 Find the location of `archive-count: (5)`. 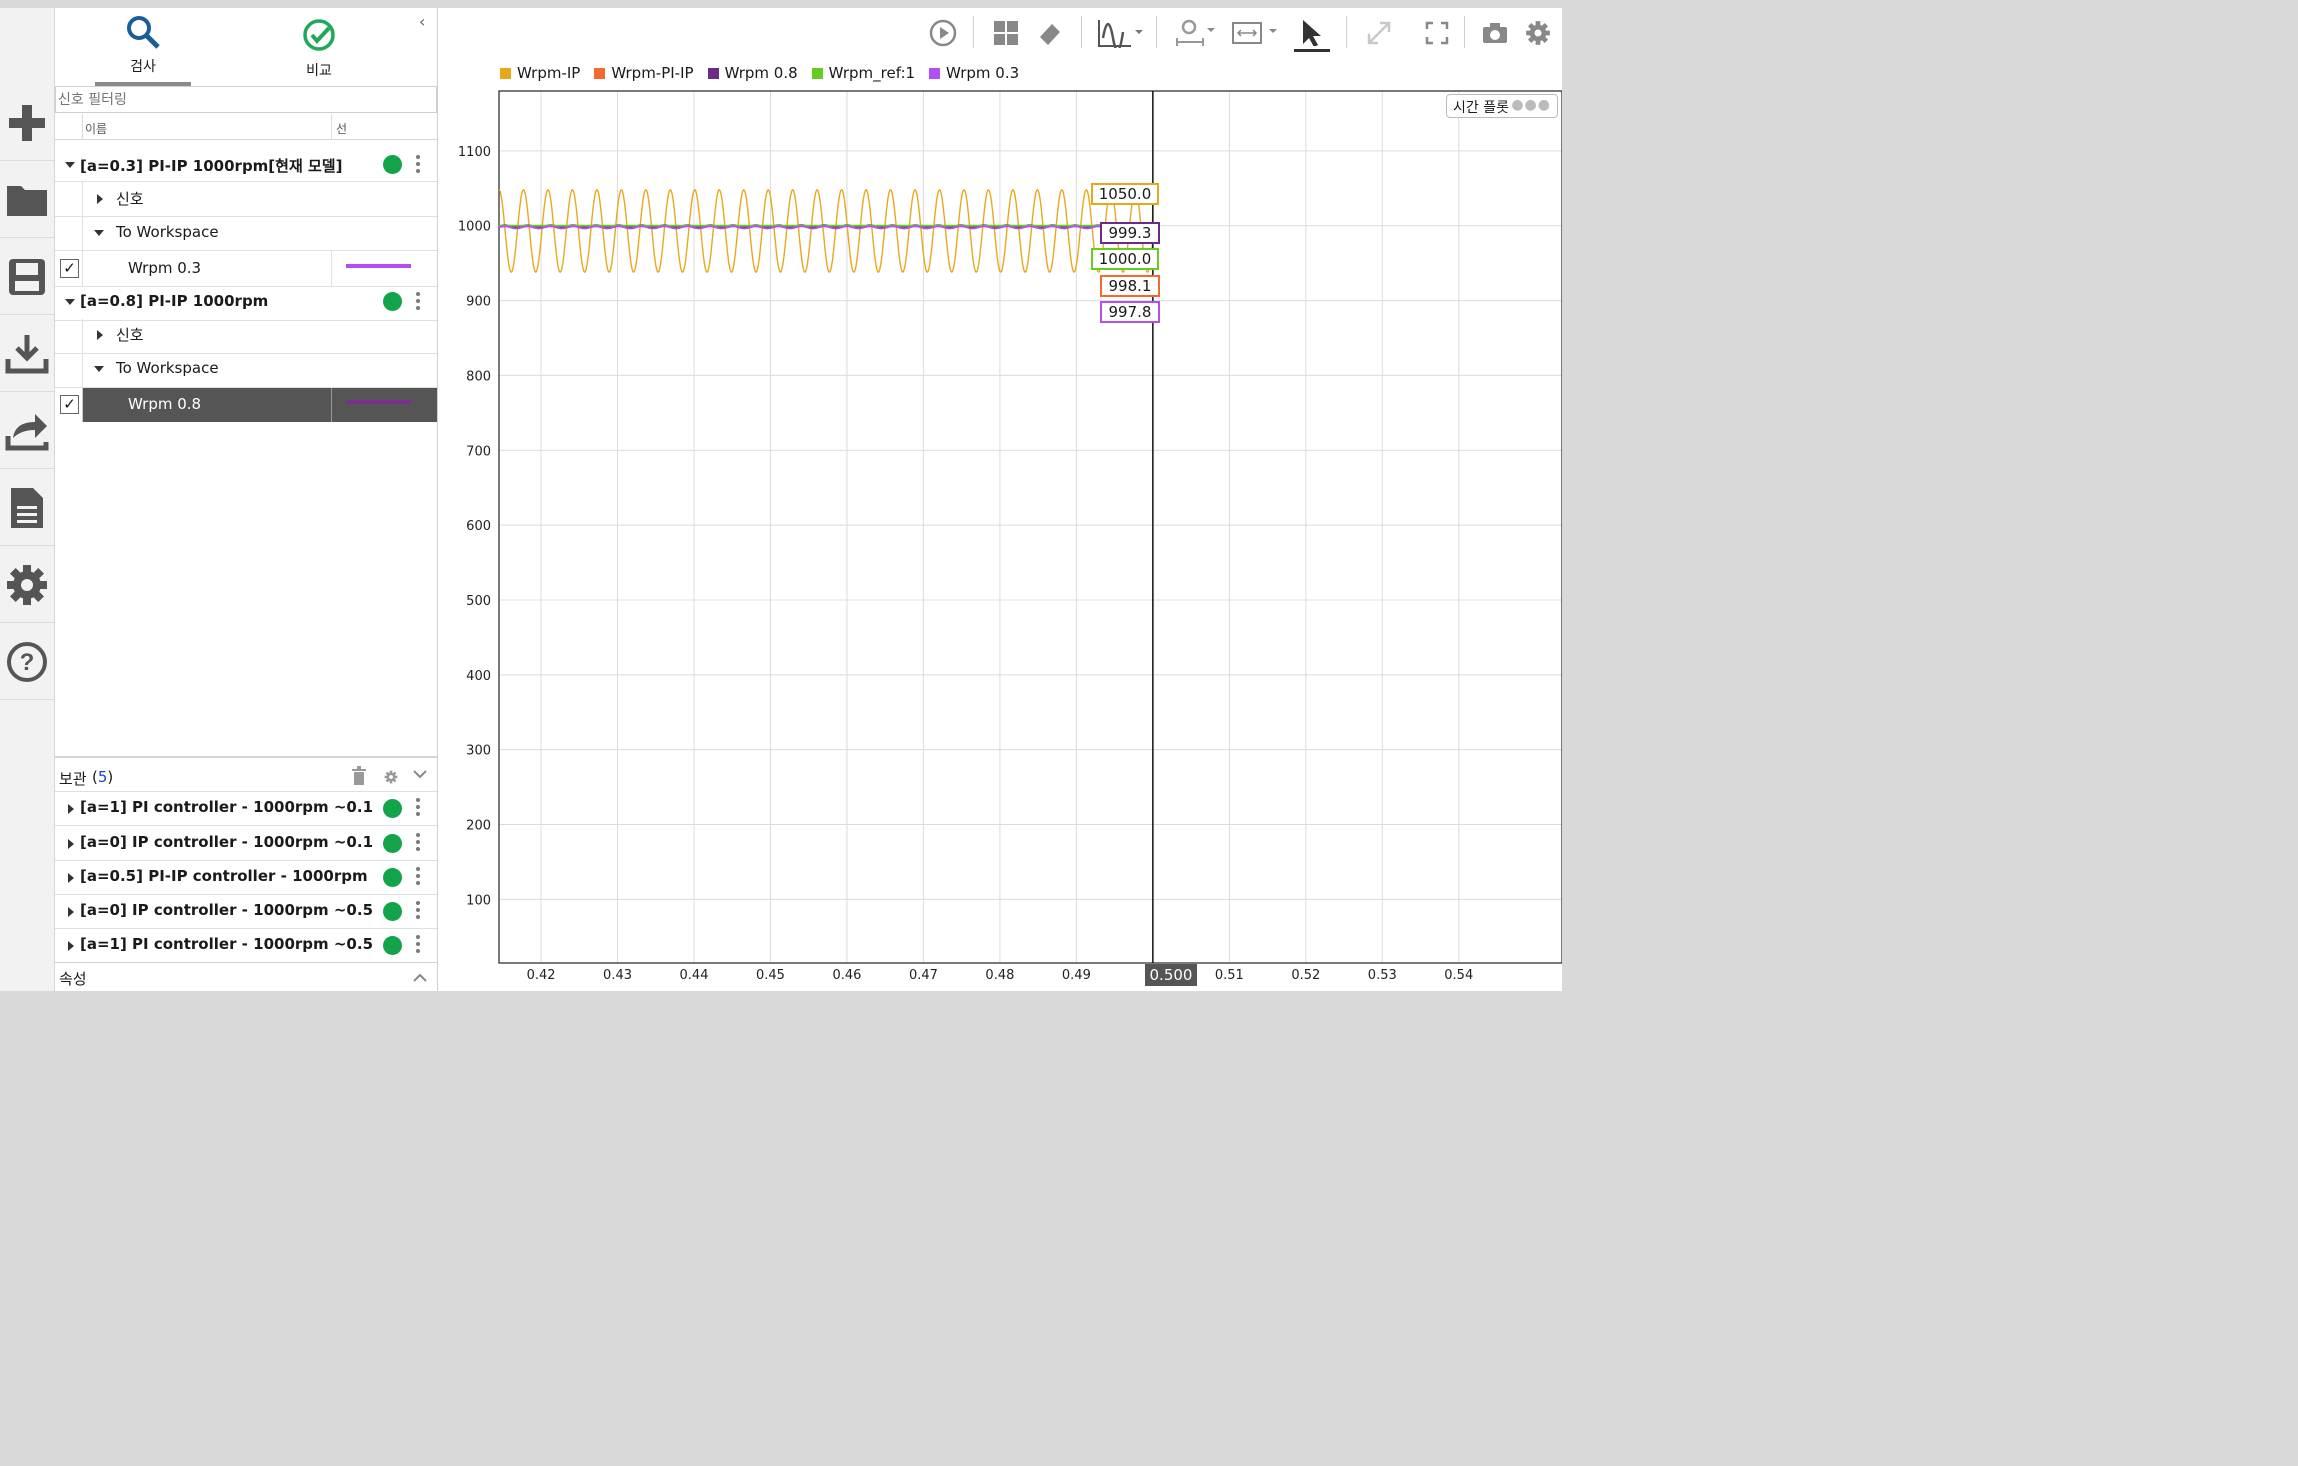

archive-count: (5) is located at coordinates (103, 777).